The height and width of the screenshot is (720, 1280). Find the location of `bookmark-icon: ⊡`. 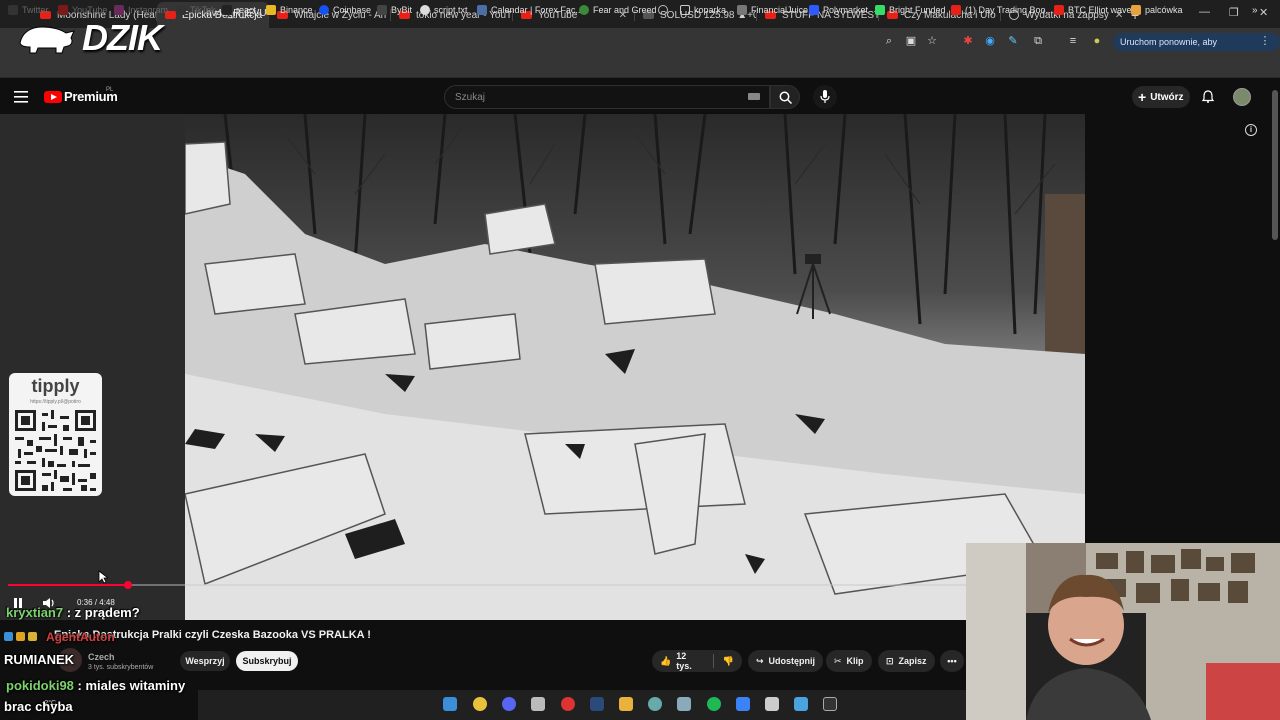

bookmark-icon: ⊡ is located at coordinates (890, 660).